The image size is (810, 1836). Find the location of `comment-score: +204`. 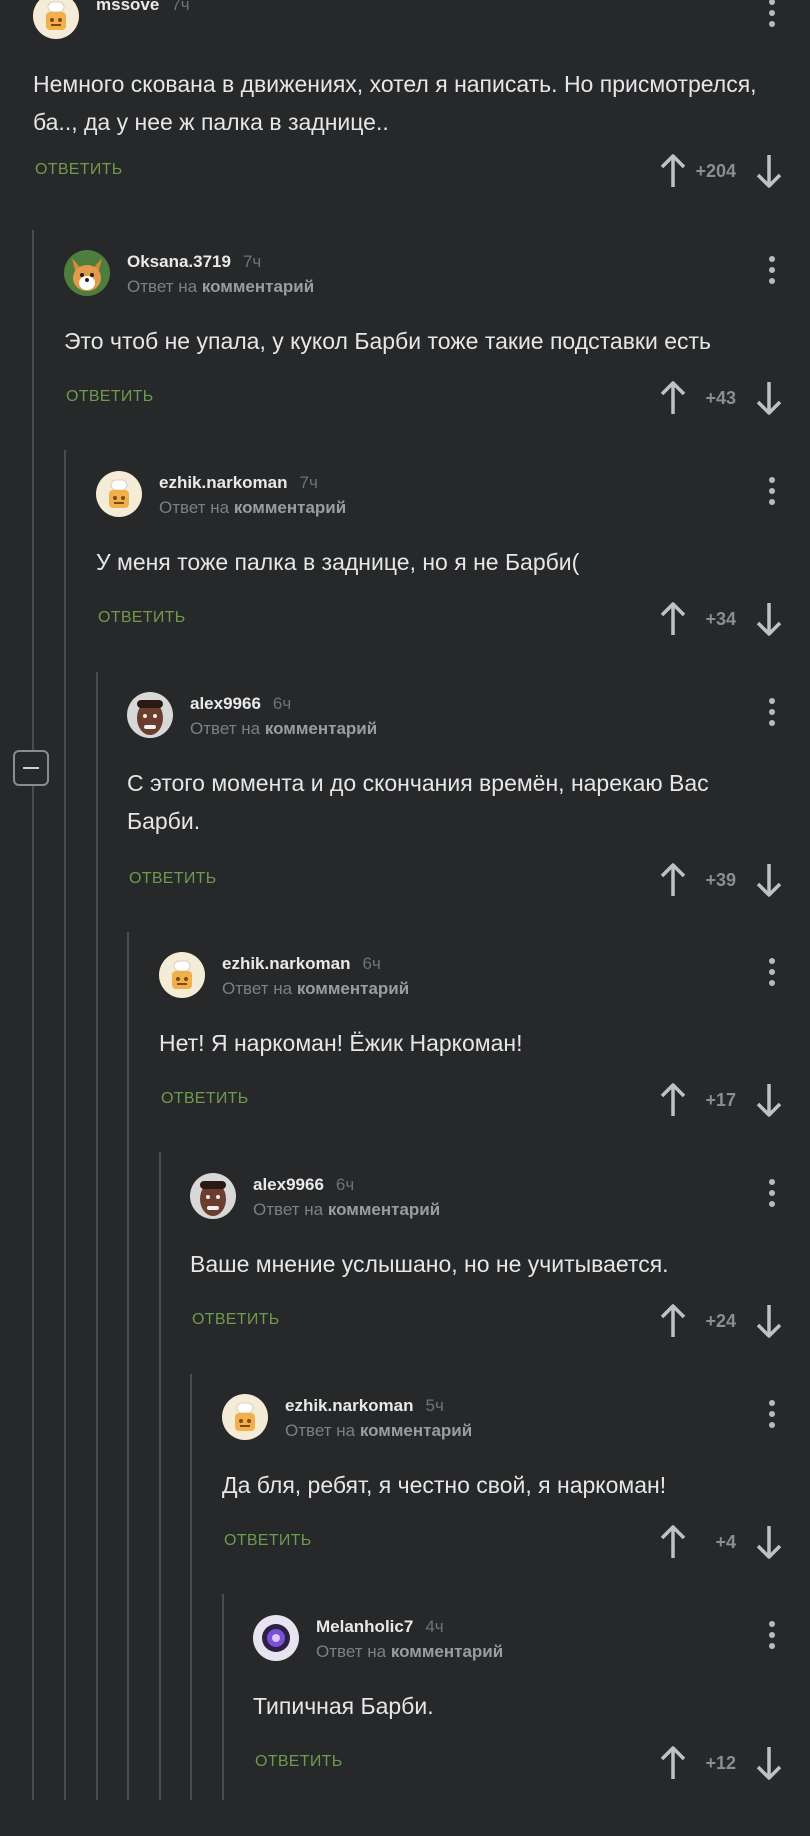

comment-score: +204 is located at coordinates (715, 171).